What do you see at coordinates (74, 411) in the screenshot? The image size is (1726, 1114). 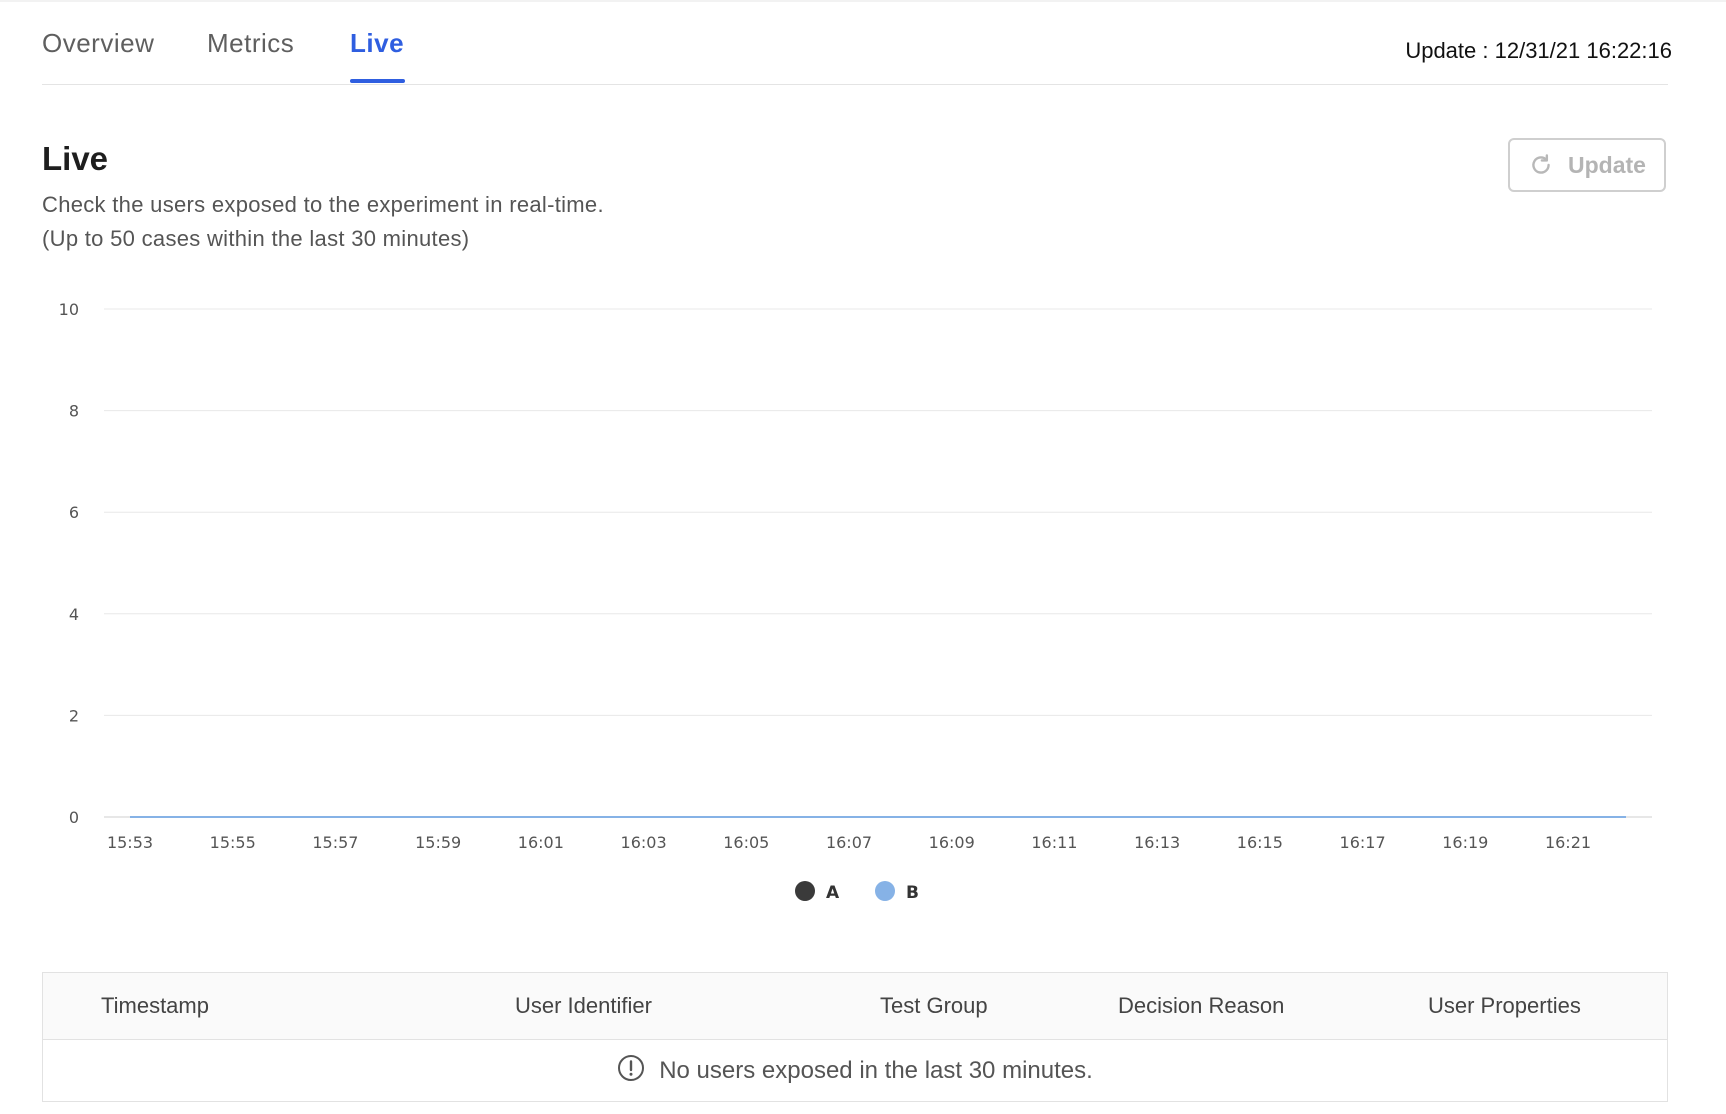 I see `y-tick-label: 8` at bounding box center [74, 411].